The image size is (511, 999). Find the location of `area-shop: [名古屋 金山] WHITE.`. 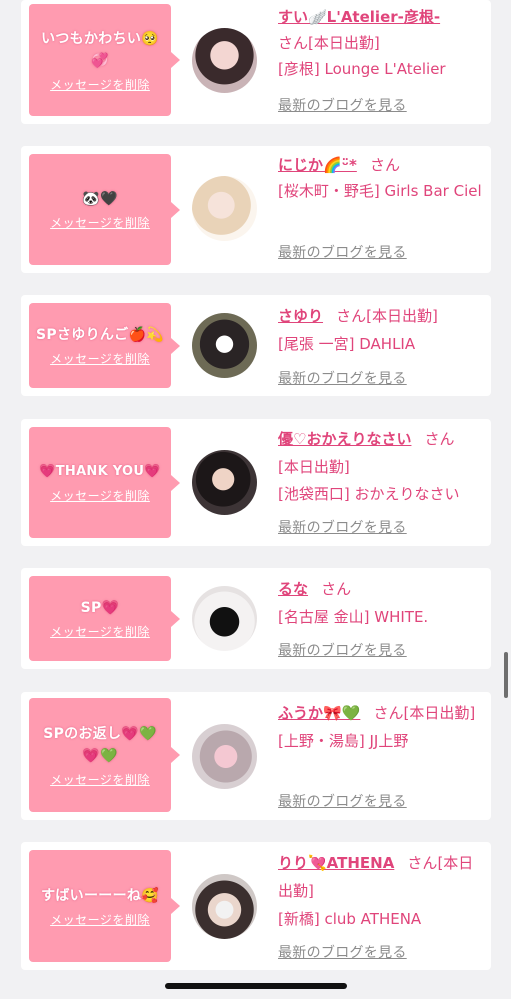

area-shop: [名古屋 金山] WHITE. is located at coordinates (353, 617).